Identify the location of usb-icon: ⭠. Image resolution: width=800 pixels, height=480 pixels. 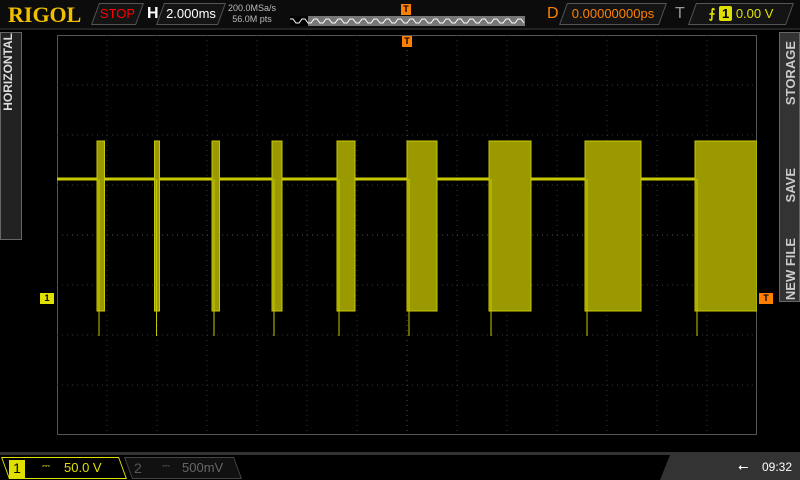
(743, 466).